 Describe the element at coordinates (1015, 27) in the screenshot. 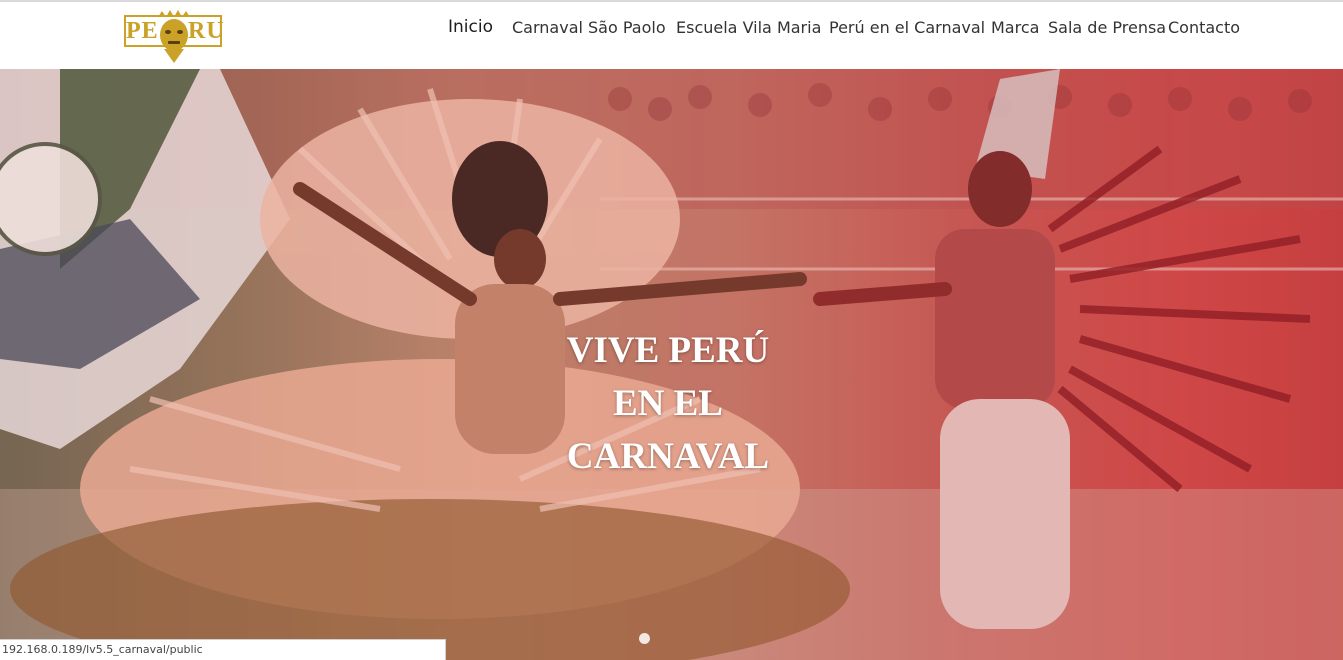

I see `nav-item-marca: Marca` at that location.